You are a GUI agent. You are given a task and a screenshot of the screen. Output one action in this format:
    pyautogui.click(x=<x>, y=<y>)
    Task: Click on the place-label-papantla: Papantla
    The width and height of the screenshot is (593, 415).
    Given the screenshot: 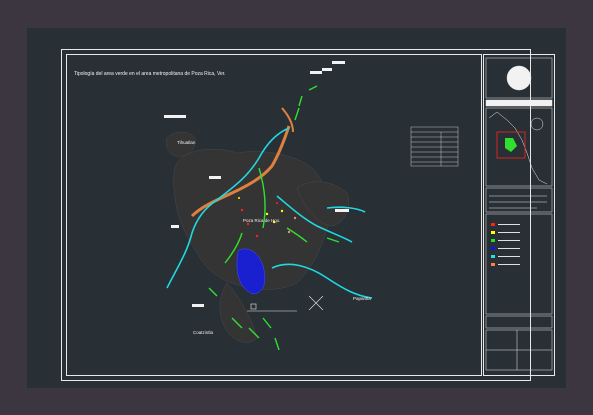 What is the action you would take?
    pyautogui.click(x=362, y=298)
    